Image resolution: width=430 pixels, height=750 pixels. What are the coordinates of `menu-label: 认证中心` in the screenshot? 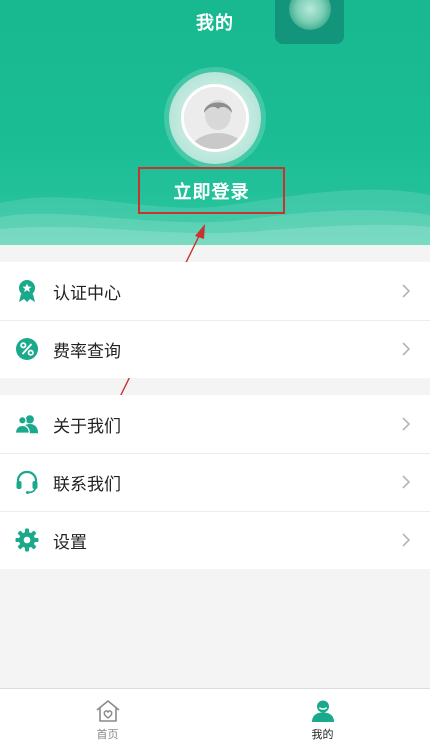 It's located at (87, 293).